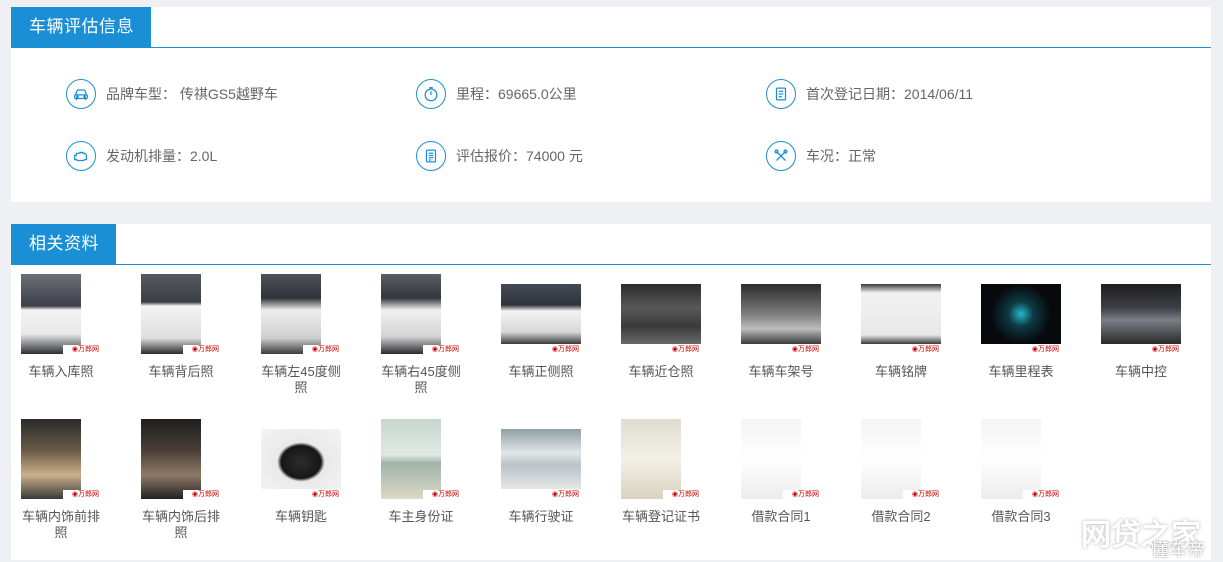 The image size is (1223, 562). I want to click on document-label: 车辆里程表, so click(1021, 371).